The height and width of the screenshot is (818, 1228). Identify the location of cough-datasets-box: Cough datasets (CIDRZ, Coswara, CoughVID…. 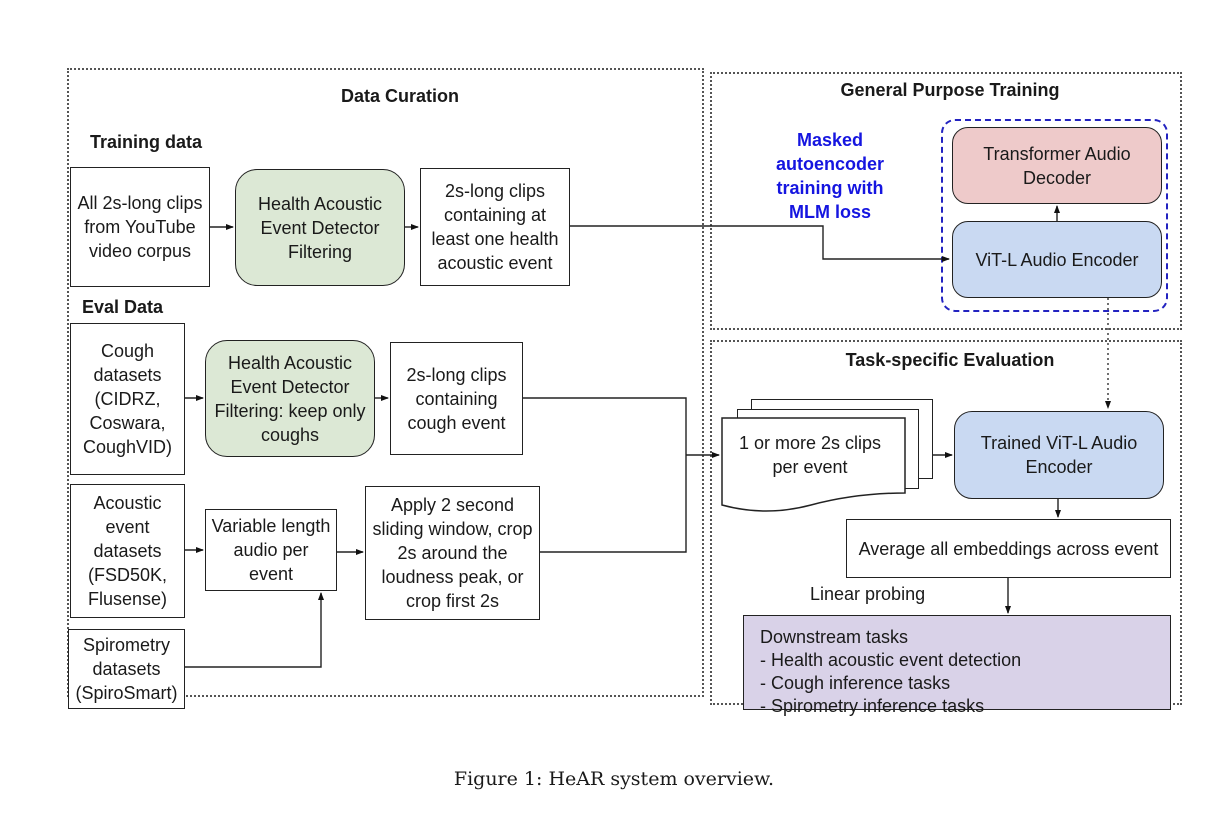
(127, 399).